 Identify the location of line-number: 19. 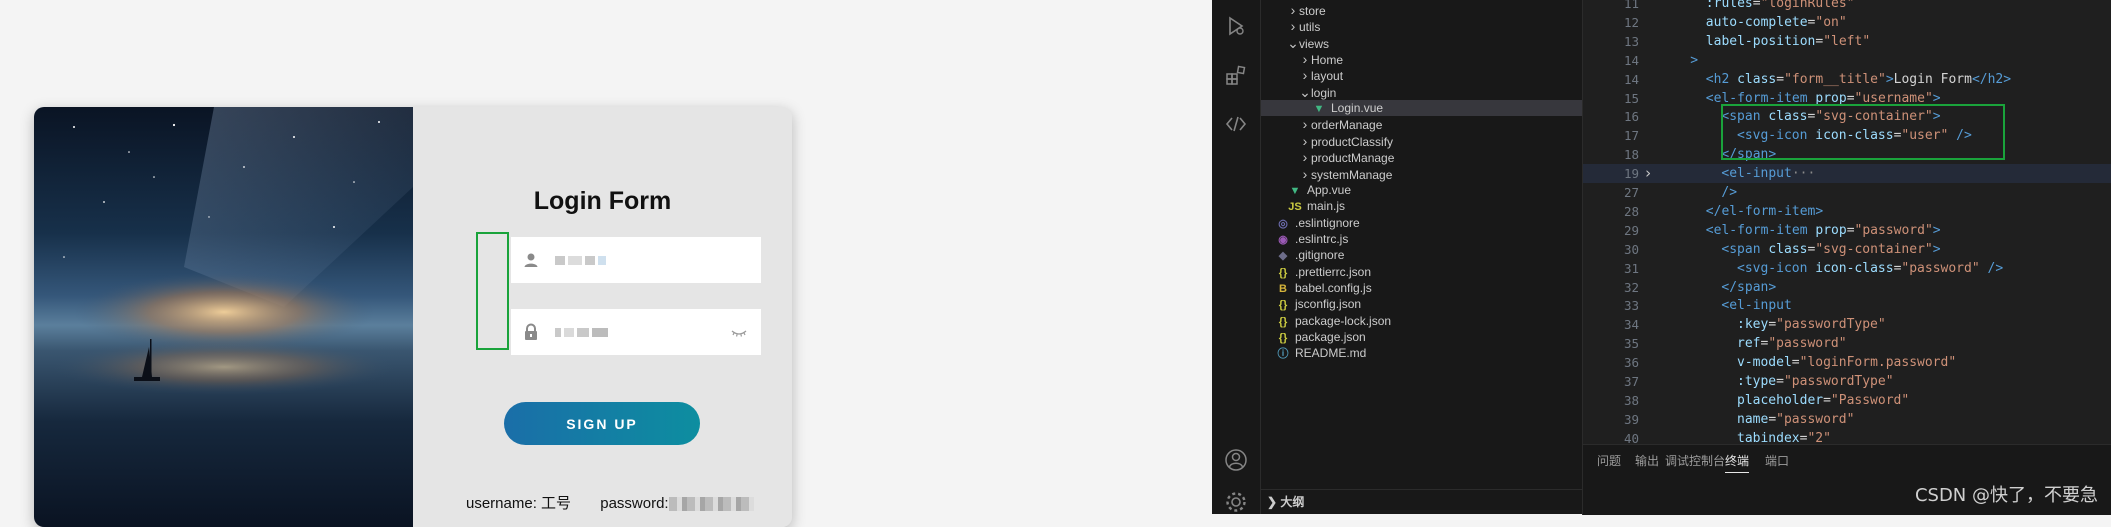
(1631, 174).